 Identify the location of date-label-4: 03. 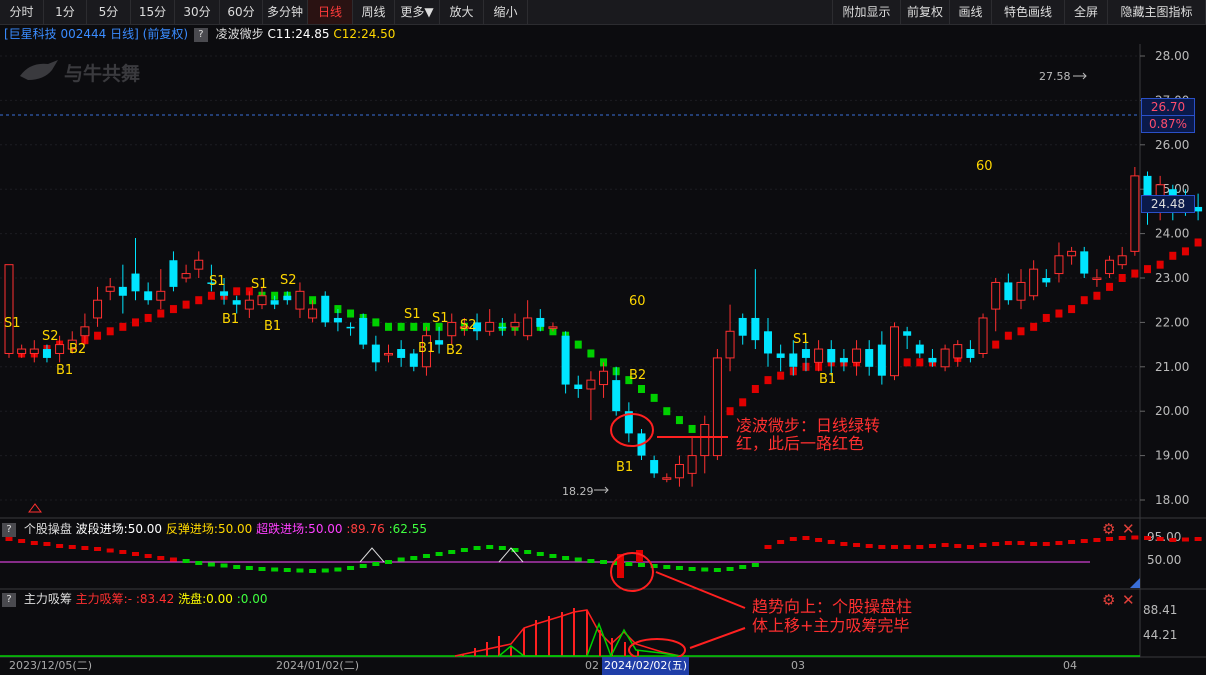
(798, 665).